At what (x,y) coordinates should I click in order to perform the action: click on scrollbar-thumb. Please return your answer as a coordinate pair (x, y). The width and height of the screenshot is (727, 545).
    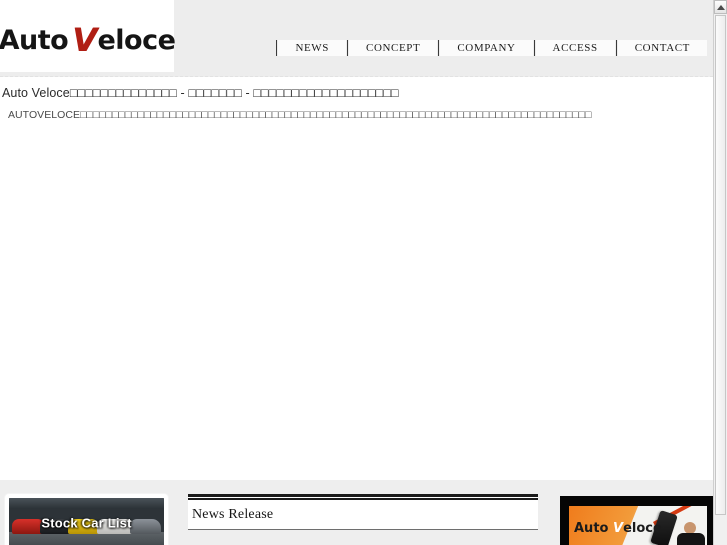
    Looking at the image, I should click on (720, 265).